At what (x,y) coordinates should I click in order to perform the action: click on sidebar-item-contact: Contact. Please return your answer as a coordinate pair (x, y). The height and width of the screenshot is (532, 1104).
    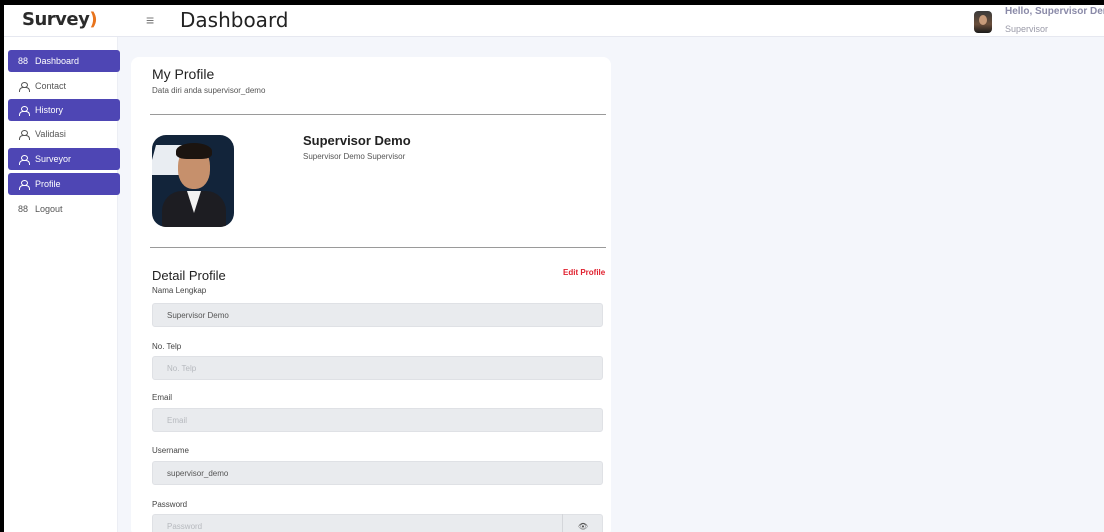
    Looking at the image, I should click on (64, 86).